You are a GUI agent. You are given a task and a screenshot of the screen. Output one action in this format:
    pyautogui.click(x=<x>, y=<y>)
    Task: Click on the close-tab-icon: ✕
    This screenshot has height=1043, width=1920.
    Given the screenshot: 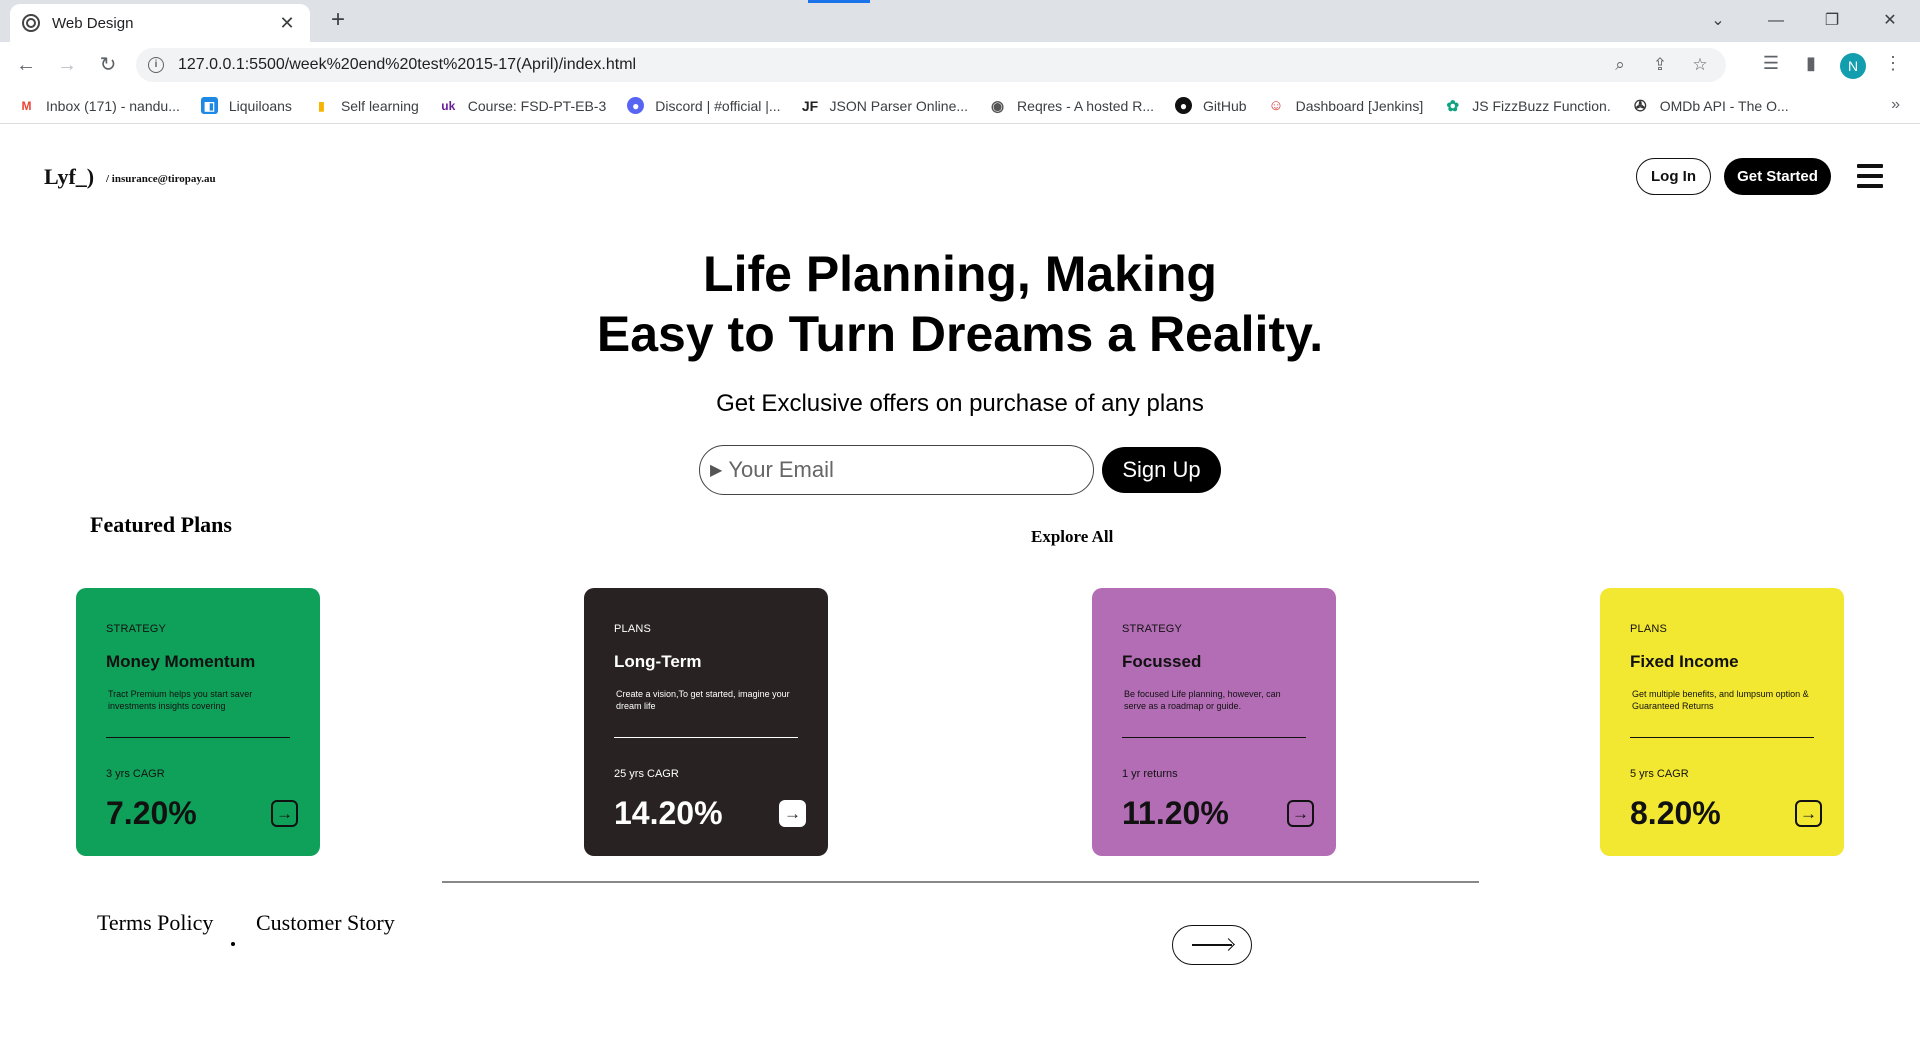 What is the action you would take?
    pyautogui.click(x=287, y=23)
    